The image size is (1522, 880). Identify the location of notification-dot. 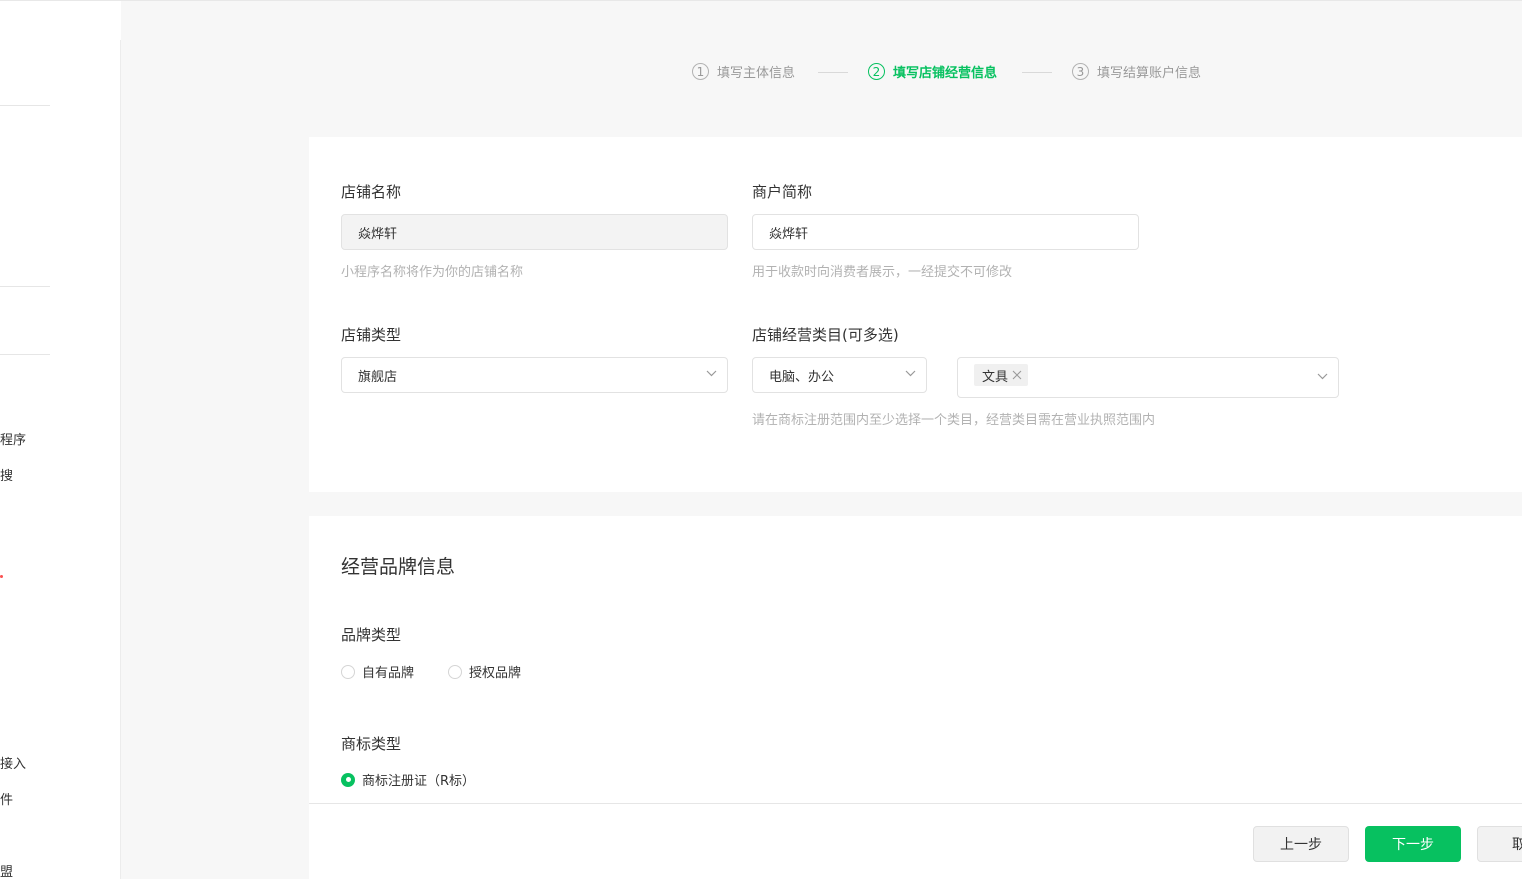
(1, 576).